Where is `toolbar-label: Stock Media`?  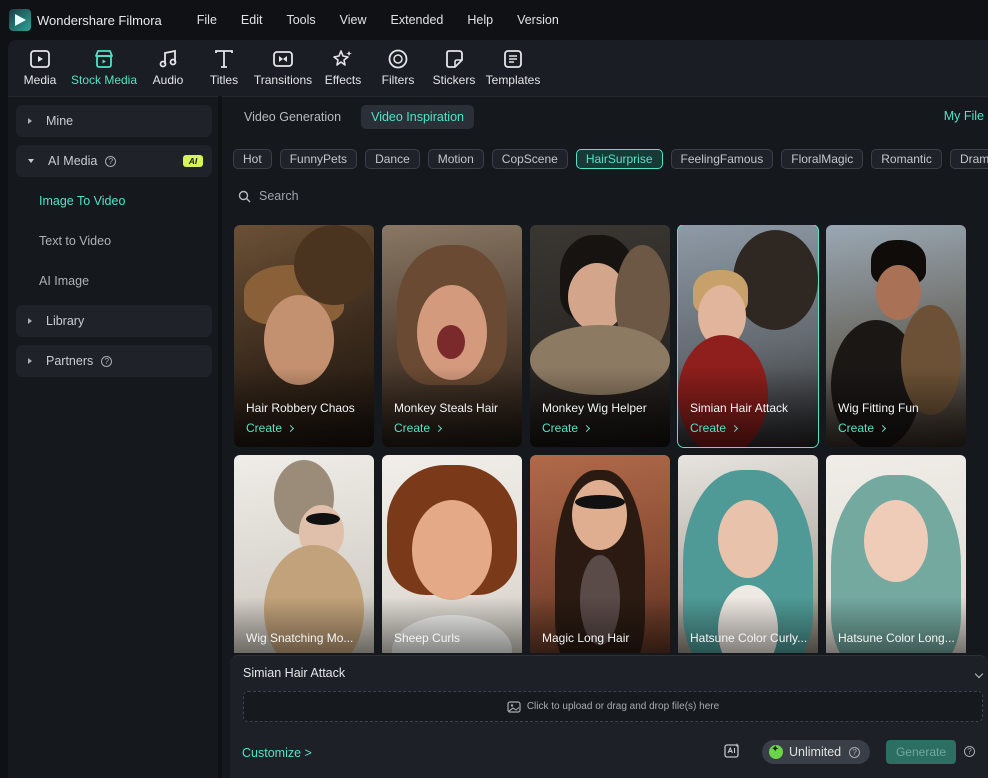
toolbar-label: Stock Media is located at coordinates (104, 80).